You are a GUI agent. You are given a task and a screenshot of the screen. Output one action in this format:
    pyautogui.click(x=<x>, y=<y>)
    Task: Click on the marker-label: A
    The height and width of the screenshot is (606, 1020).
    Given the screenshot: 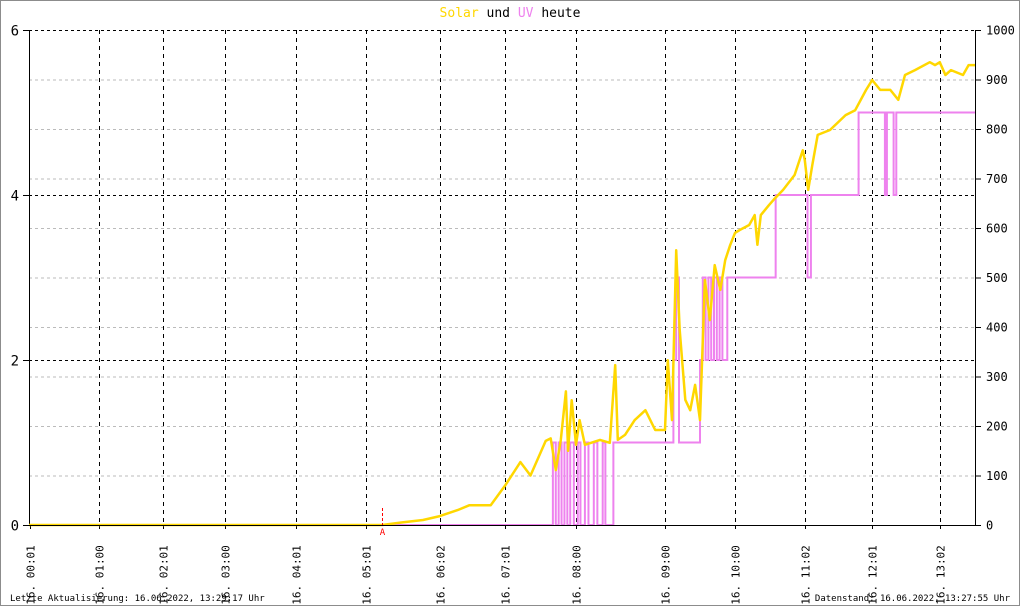 What is the action you would take?
    pyautogui.click(x=383, y=533)
    